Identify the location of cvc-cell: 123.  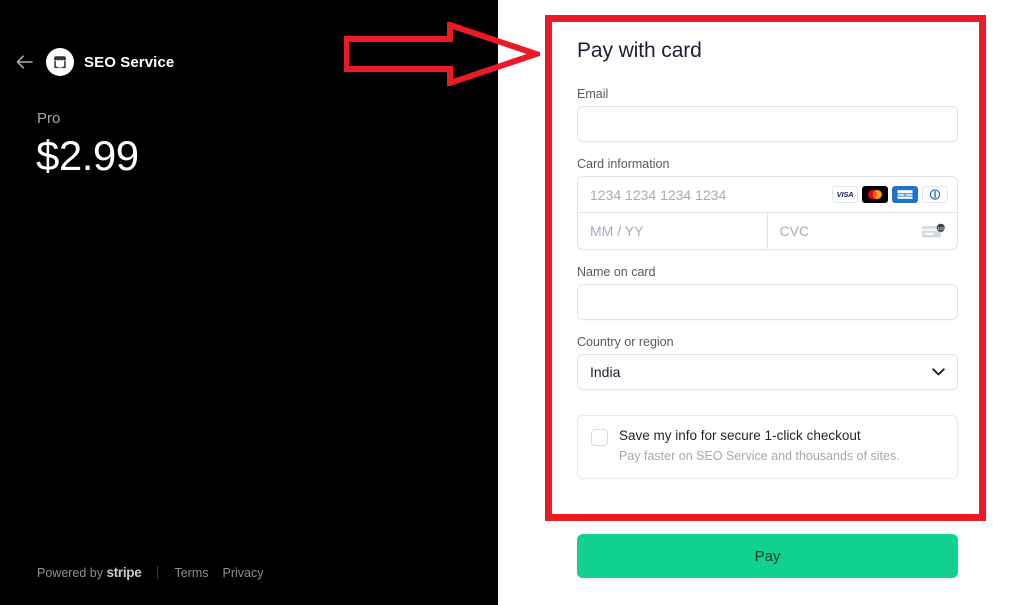
(862, 231).